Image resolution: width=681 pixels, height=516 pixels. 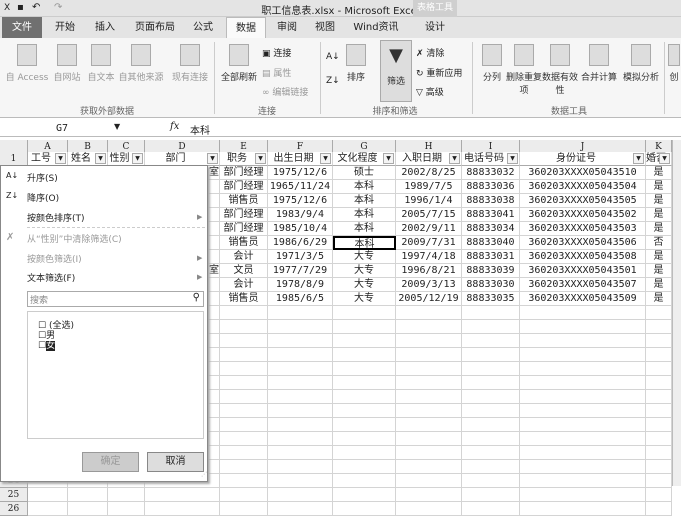 What do you see at coordinates (491, 215) in the screenshot?
I see `table-cell: 88833041` at bounding box center [491, 215].